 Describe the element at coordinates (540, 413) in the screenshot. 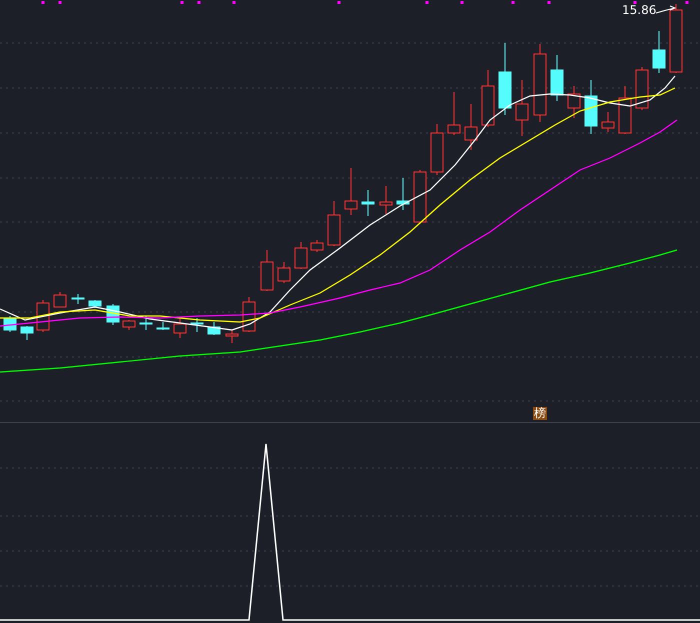

I see `signal-tag: 榜` at that location.